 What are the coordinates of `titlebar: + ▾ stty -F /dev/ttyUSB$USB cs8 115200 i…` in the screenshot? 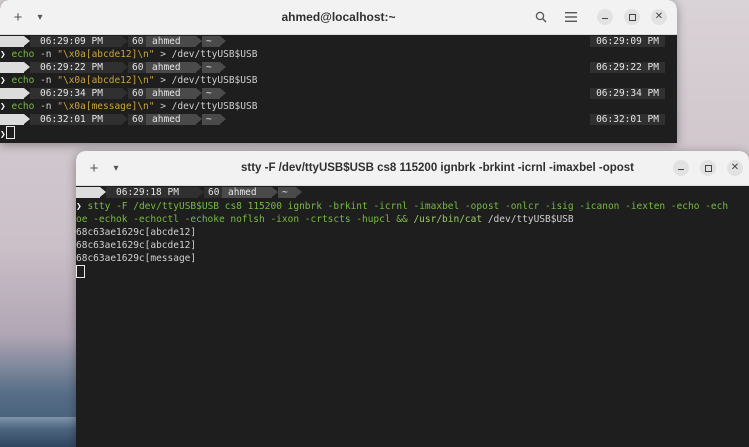 It's located at (412, 168).